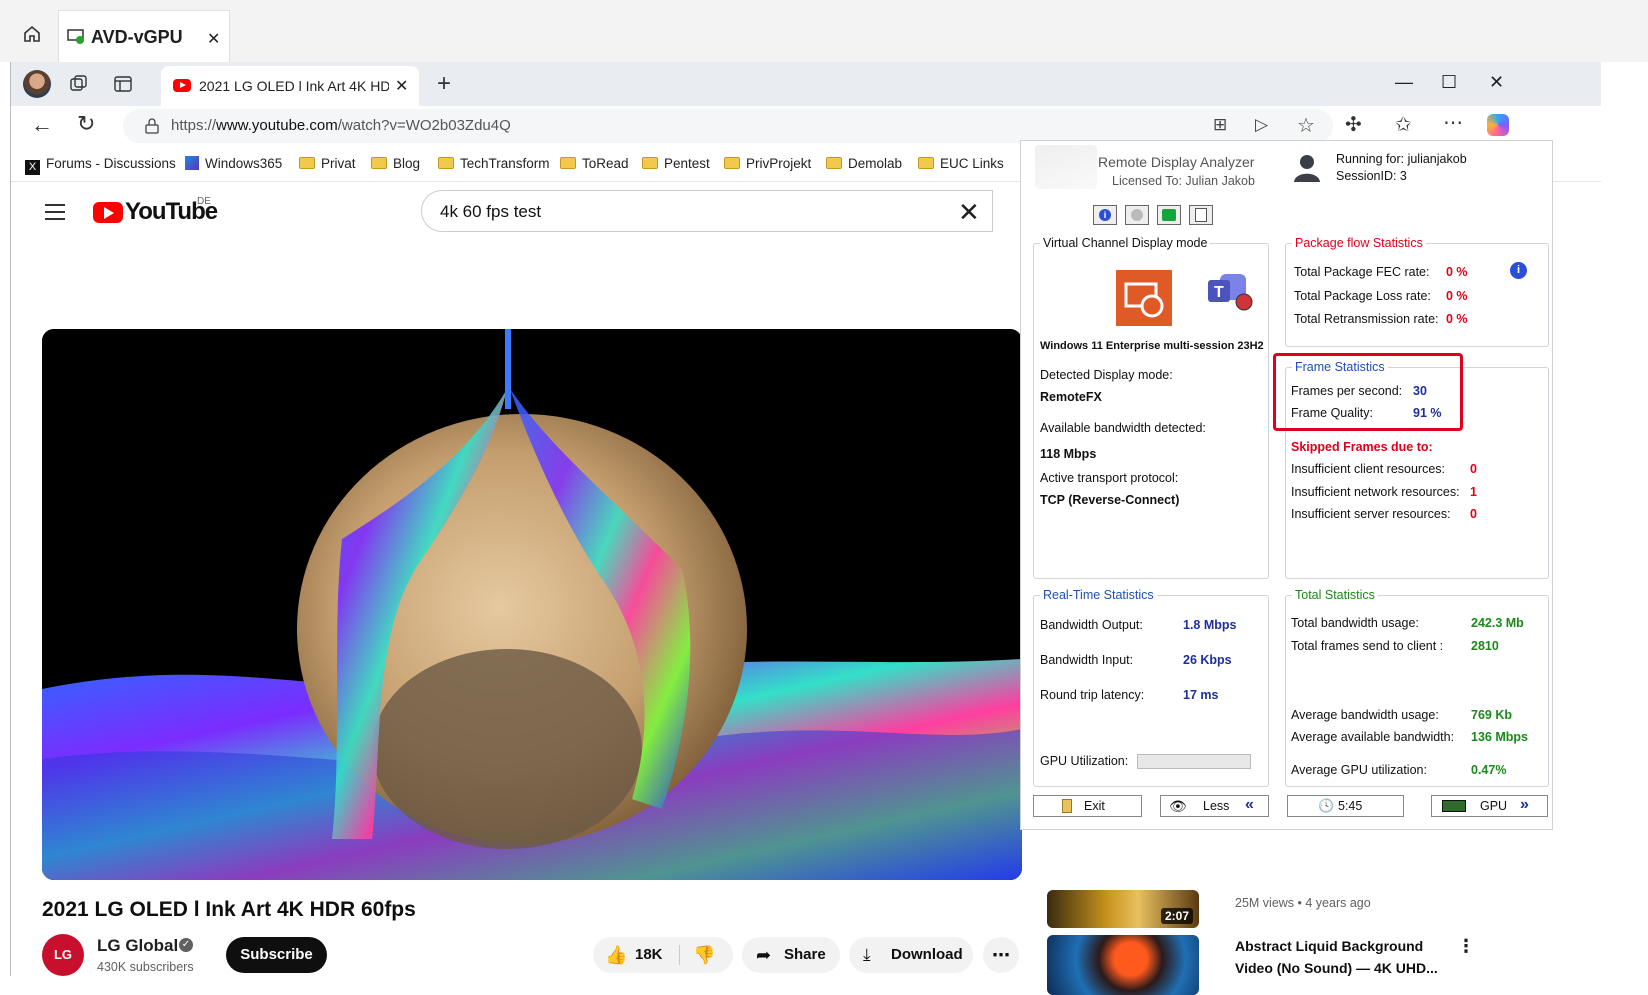 Image resolution: width=1648 pixels, height=995 pixels. Describe the element at coordinates (444, 84) in the screenshot. I see `new-tab-icon: +` at that location.